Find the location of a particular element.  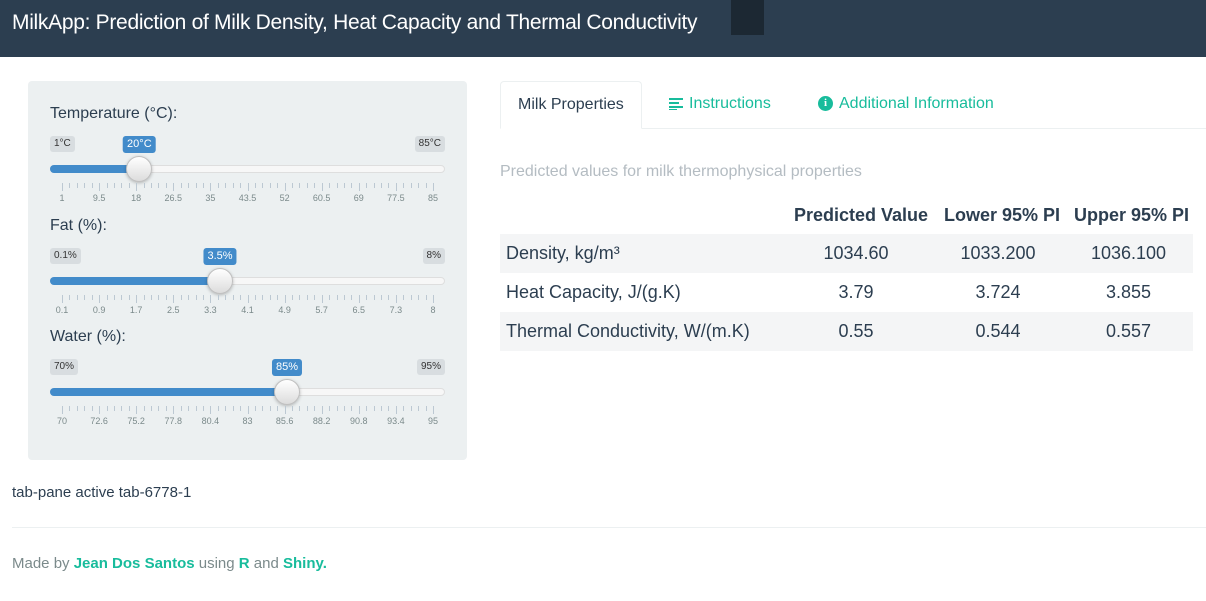

tab-additional-information: i Additional Information is located at coordinates (906, 105).